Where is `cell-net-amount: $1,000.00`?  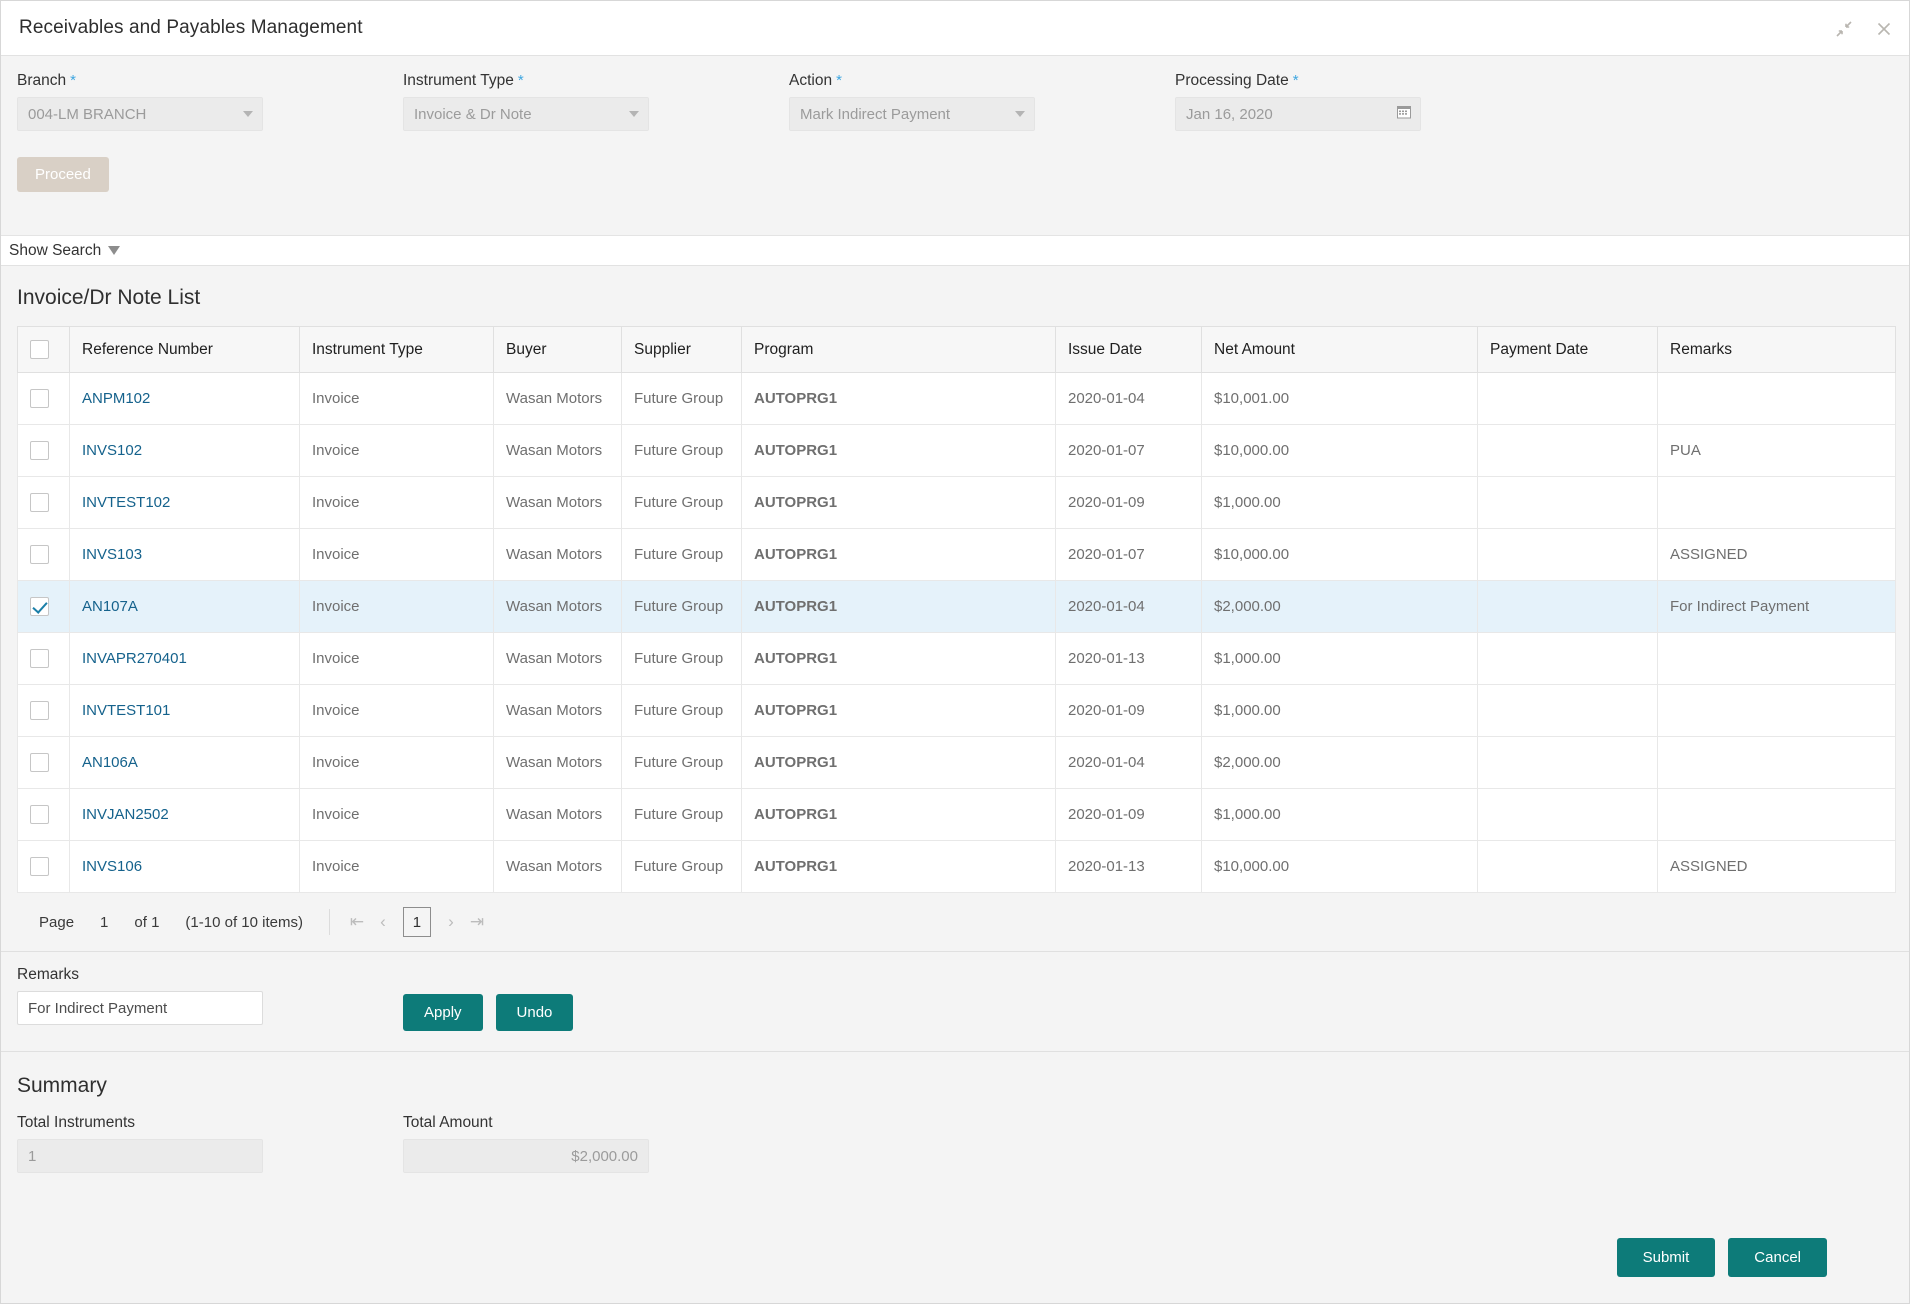 cell-net-amount: $1,000.00 is located at coordinates (1339, 814).